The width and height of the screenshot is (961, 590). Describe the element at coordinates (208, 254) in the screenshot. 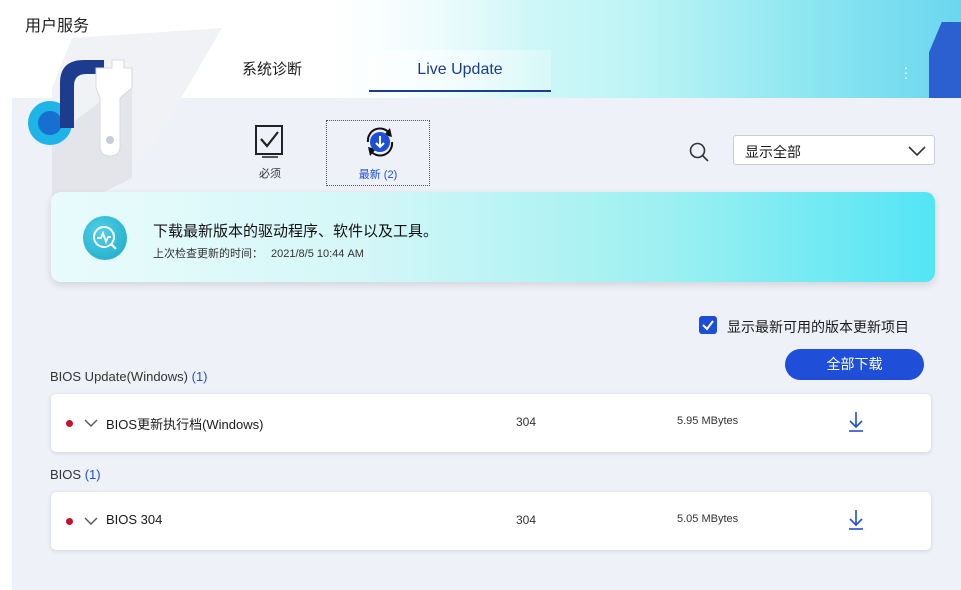

I see `last-check-label: 上次检查更新的时间：` at that location.